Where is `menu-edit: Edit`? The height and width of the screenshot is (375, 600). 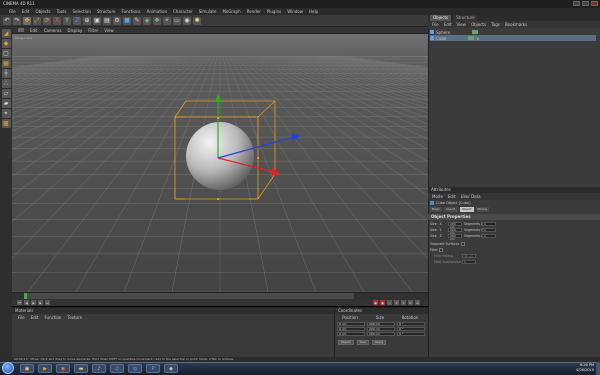
menu-edit: Edit is located at coordinates (26, 11).